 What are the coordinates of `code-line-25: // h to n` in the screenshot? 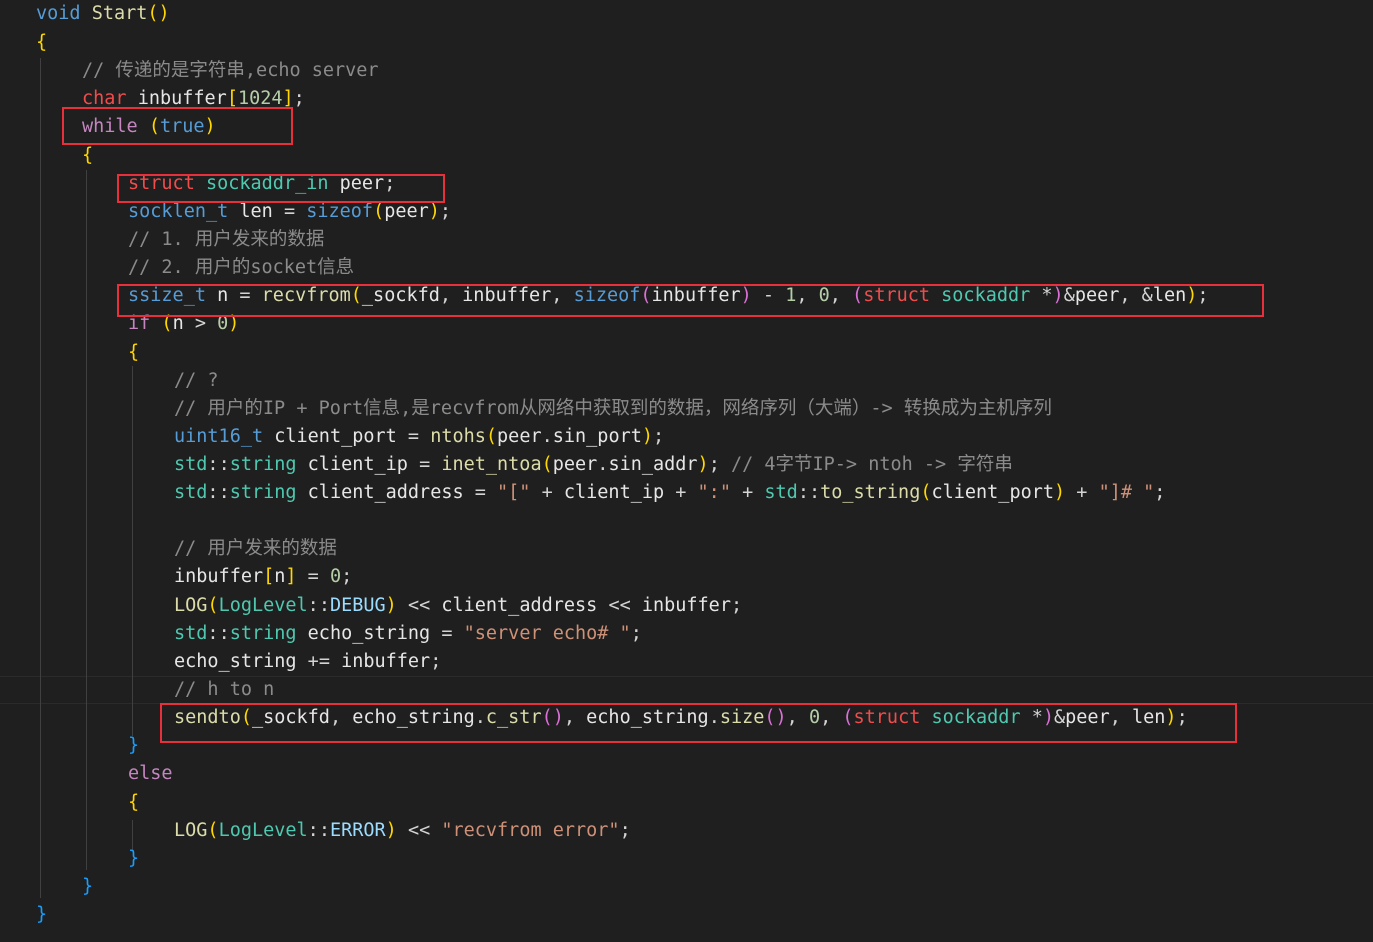 It's located at (224, 689).